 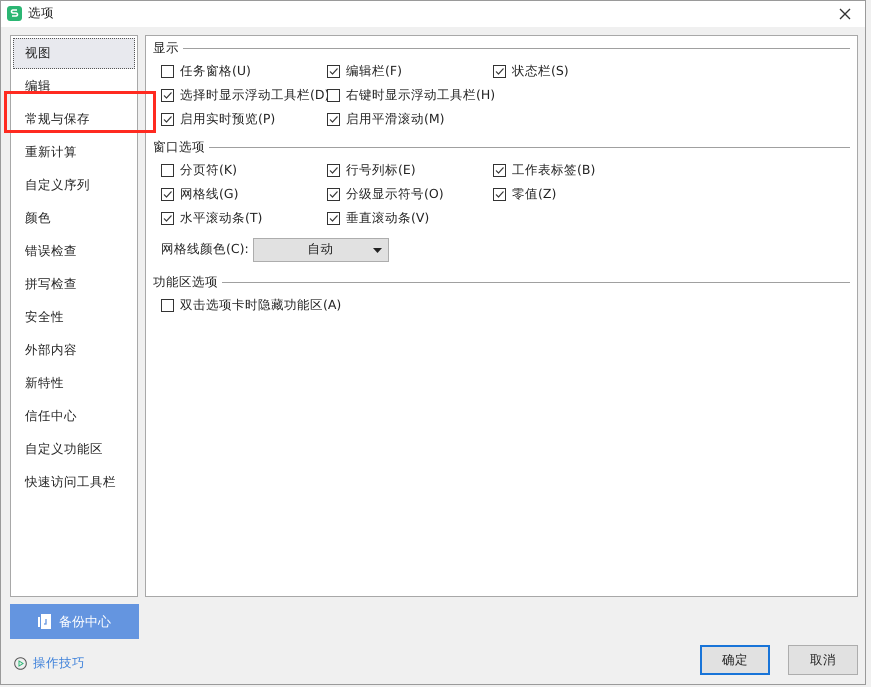 I want to click on checkbox-label: 状态栏(S), so click(x=540, y=71).